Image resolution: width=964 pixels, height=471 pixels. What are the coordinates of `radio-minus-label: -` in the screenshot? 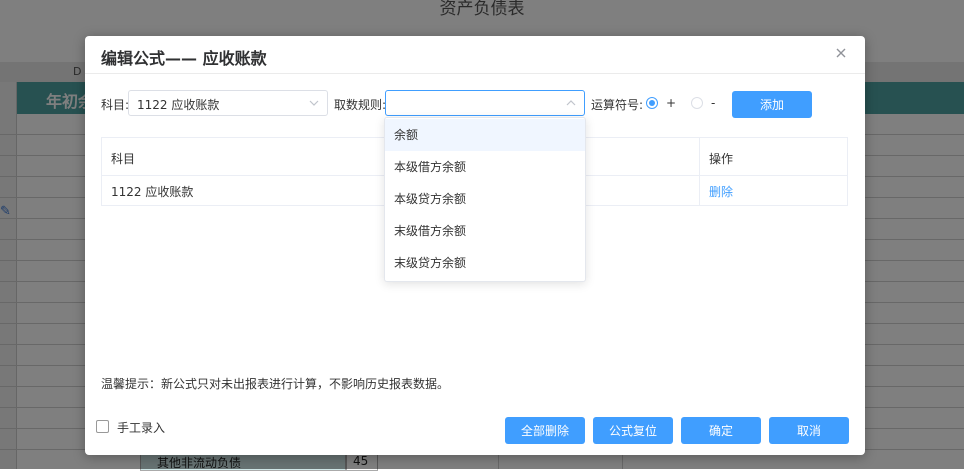 It's located at (713, 103).